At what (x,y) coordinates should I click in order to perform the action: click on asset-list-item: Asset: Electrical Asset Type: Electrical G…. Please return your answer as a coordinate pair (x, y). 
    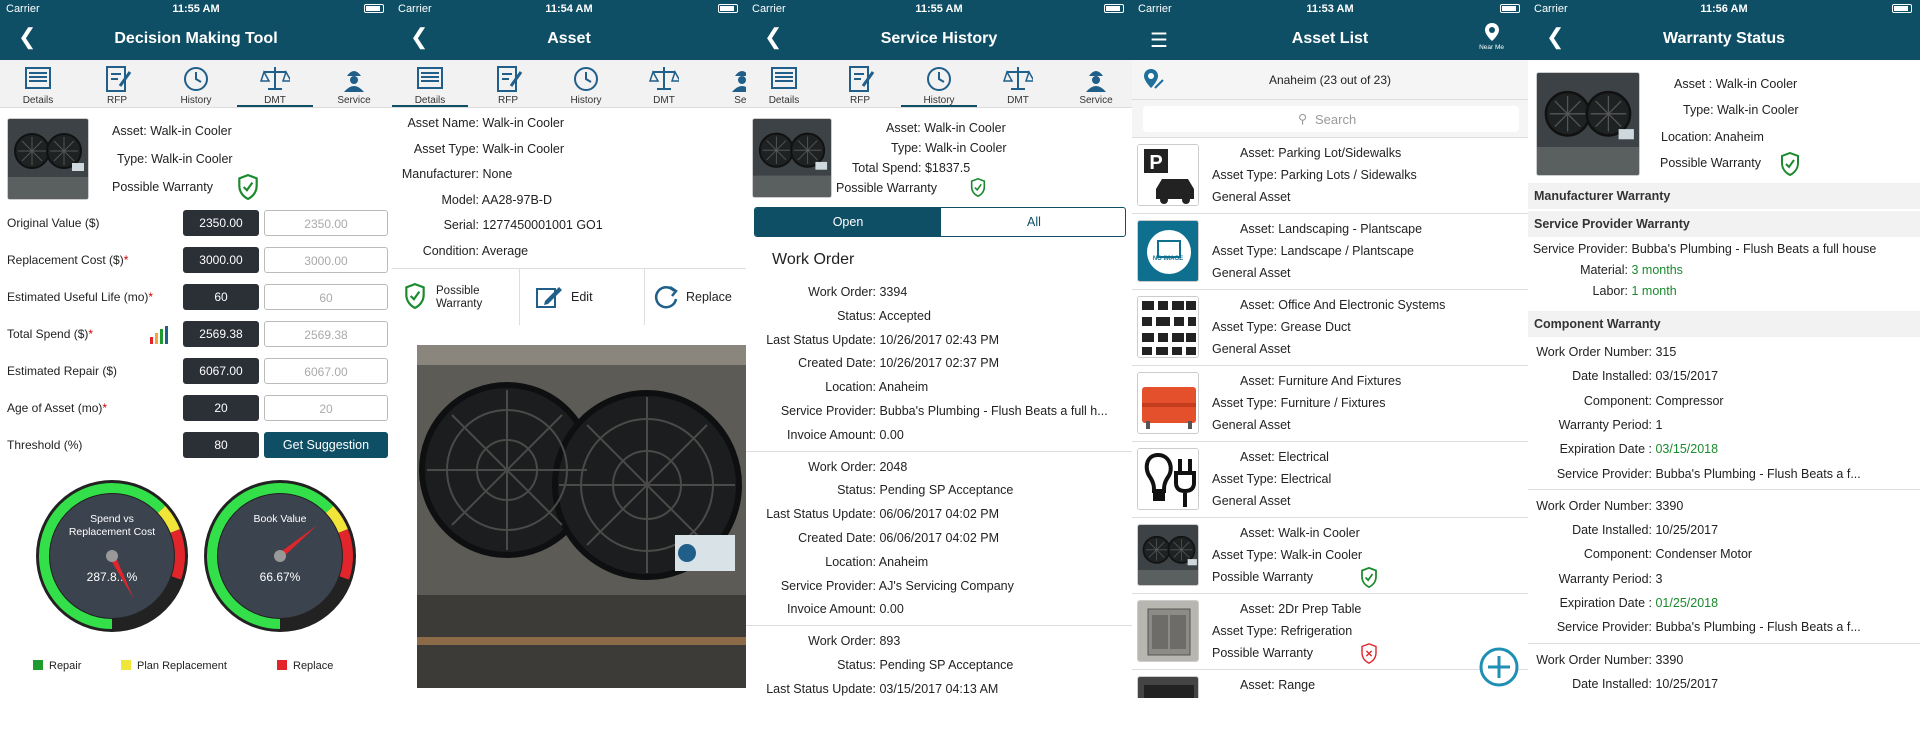
    Looking at the image, I should click on (1330, 480).